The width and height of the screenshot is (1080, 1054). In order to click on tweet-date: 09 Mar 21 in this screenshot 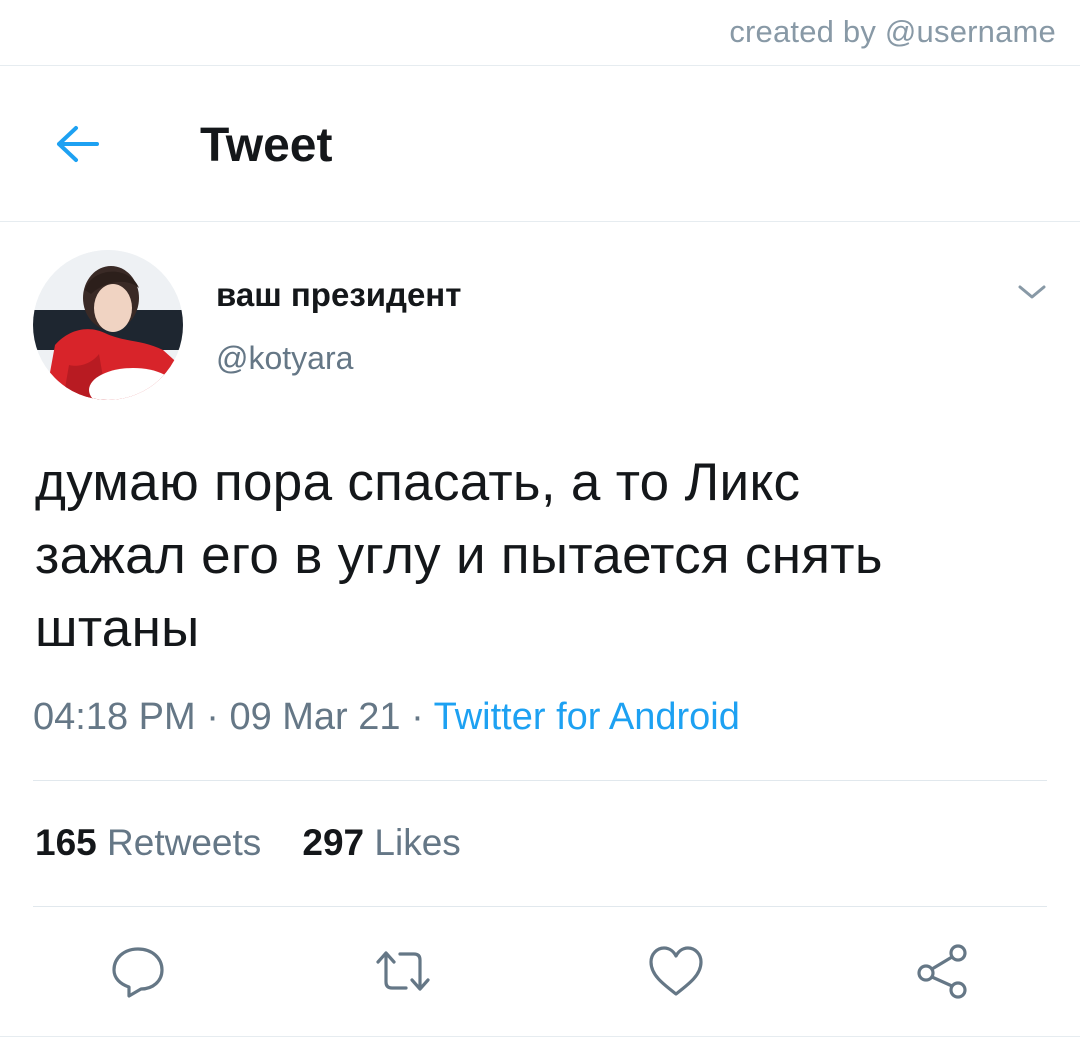, I will do `click(314, 717)`.